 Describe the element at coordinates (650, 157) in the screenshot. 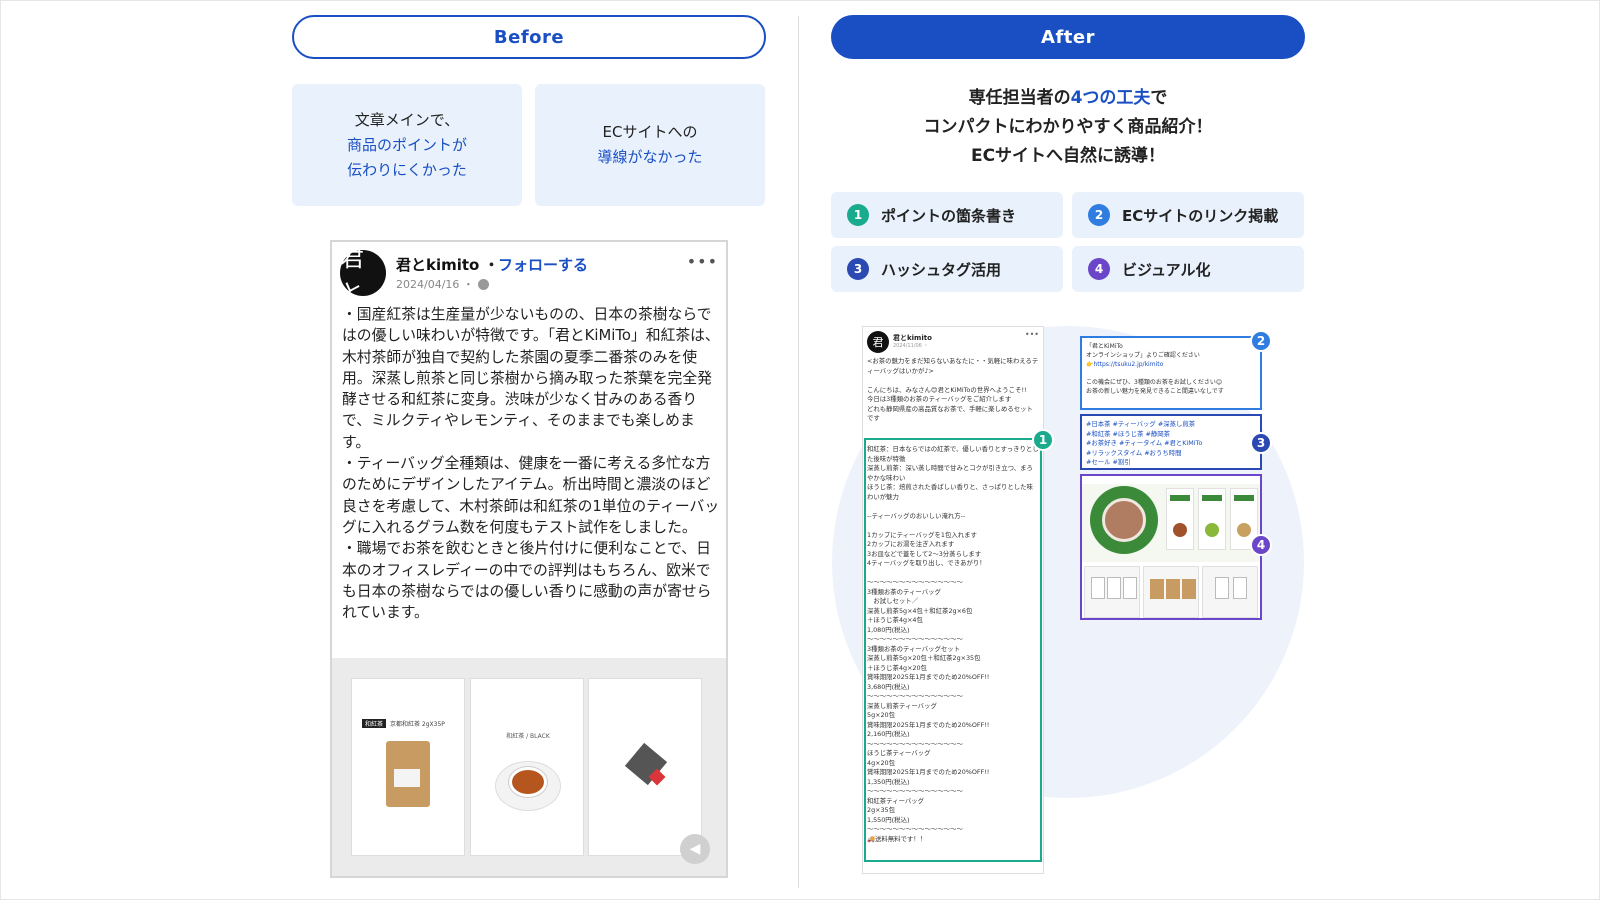

I see `problem-2-line2: 導線がなかった` at that location.